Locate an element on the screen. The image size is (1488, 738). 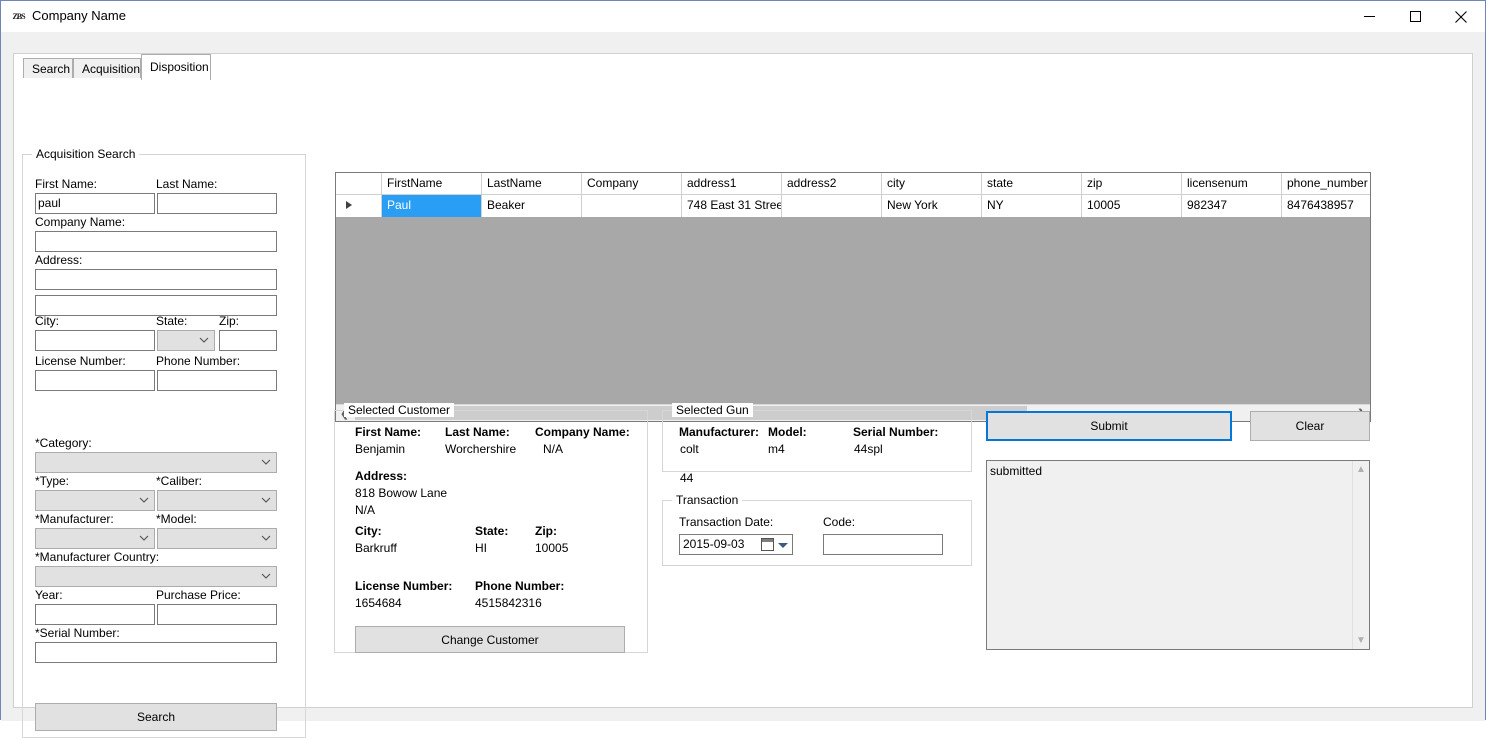
customer-address-line2: N/A is located at coordinates (365, 510).